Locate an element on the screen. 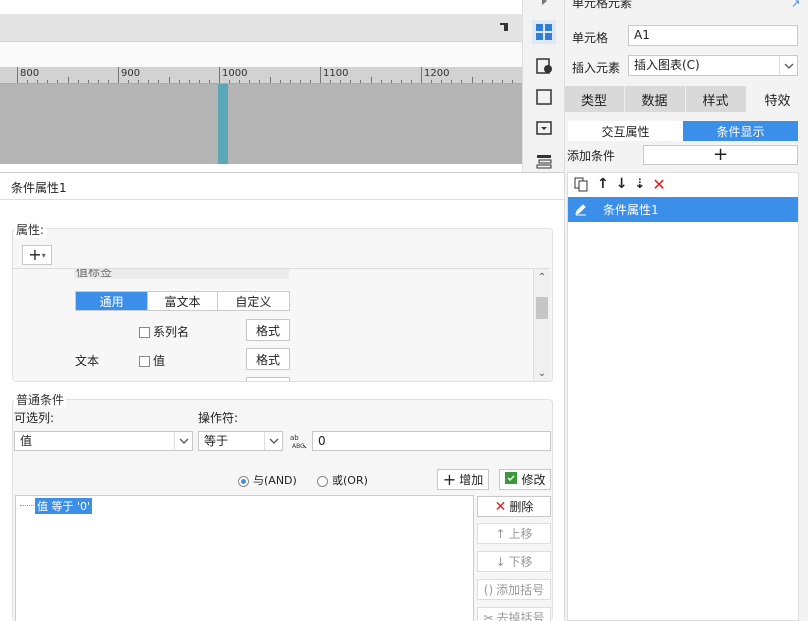 This screenshot has width=808, height=621. add-attribute-button: + ▾ is located at coordinates (37, 255).